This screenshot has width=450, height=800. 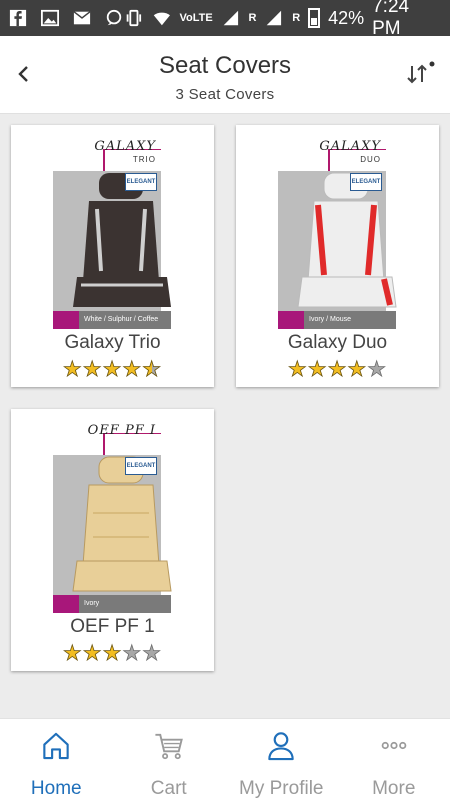 I want to click on star-half-icon: ★, so click(x=152, y=370).